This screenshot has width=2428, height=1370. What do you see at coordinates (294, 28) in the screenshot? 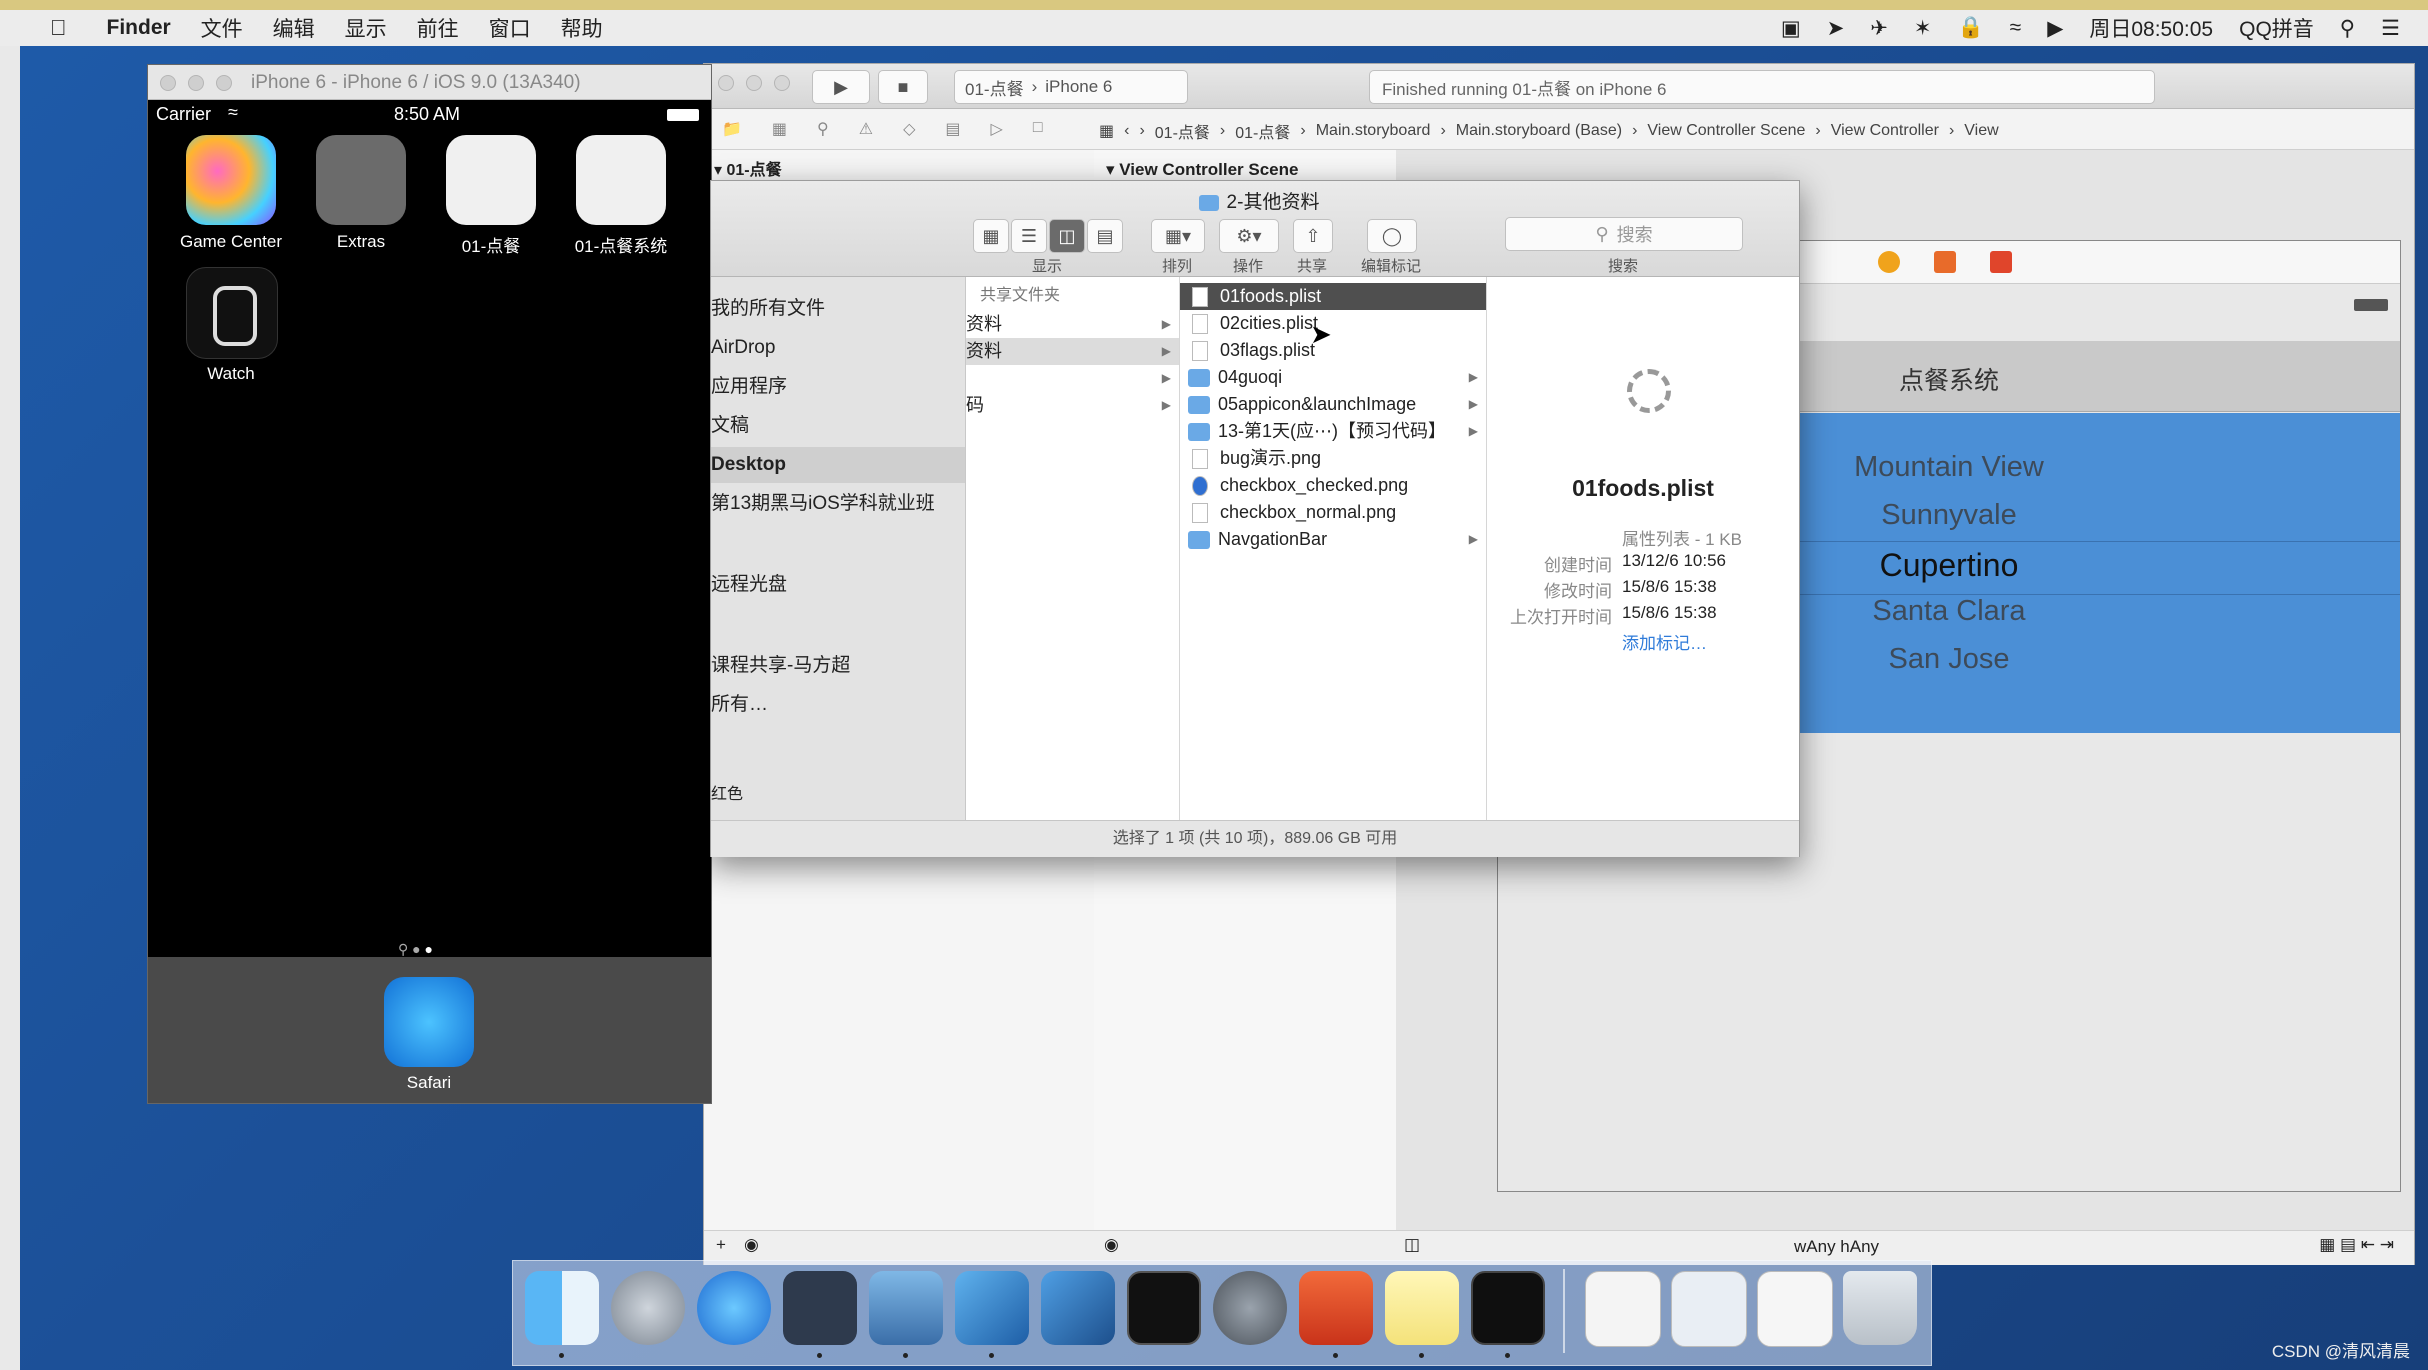
I see `menu-edit: 编辑` at bounding box center [294, 28].